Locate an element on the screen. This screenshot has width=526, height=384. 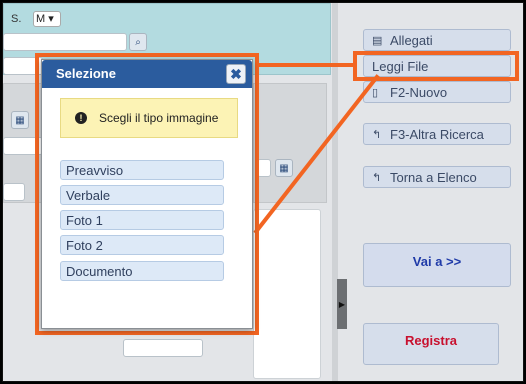
vai-a-button: Vai a >> is located at coordinates (437, 265).